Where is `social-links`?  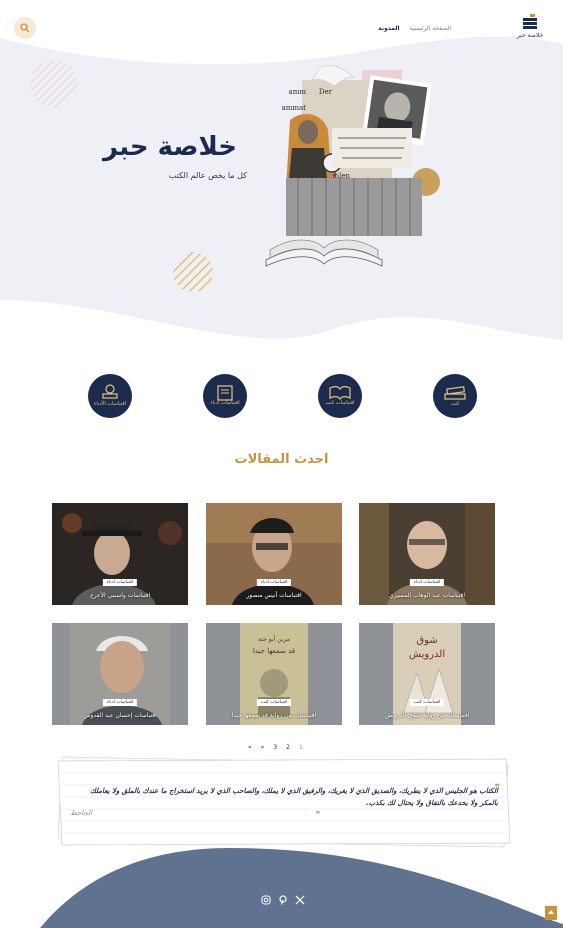
social-links is located at coordinates (283, 900).